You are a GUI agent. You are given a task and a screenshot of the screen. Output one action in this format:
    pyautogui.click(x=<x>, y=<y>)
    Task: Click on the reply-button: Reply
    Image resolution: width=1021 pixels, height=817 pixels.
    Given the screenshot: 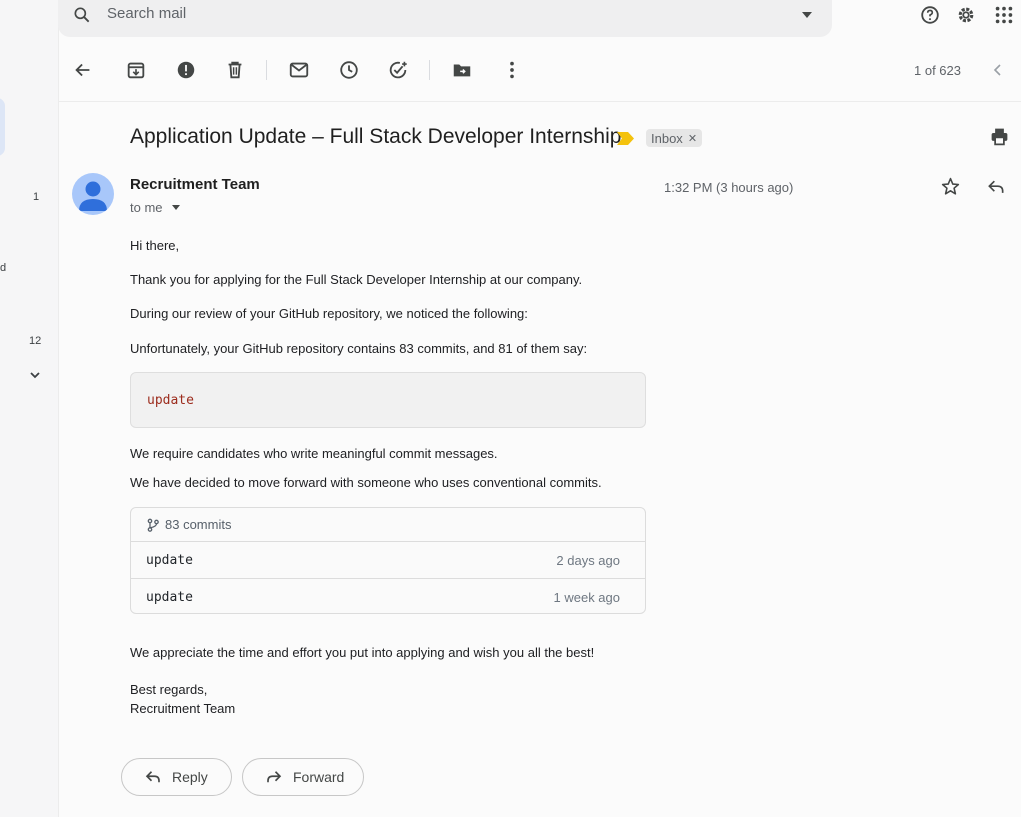 What is the action you would take?
    pyautogui.click(x=176, y=777)
    